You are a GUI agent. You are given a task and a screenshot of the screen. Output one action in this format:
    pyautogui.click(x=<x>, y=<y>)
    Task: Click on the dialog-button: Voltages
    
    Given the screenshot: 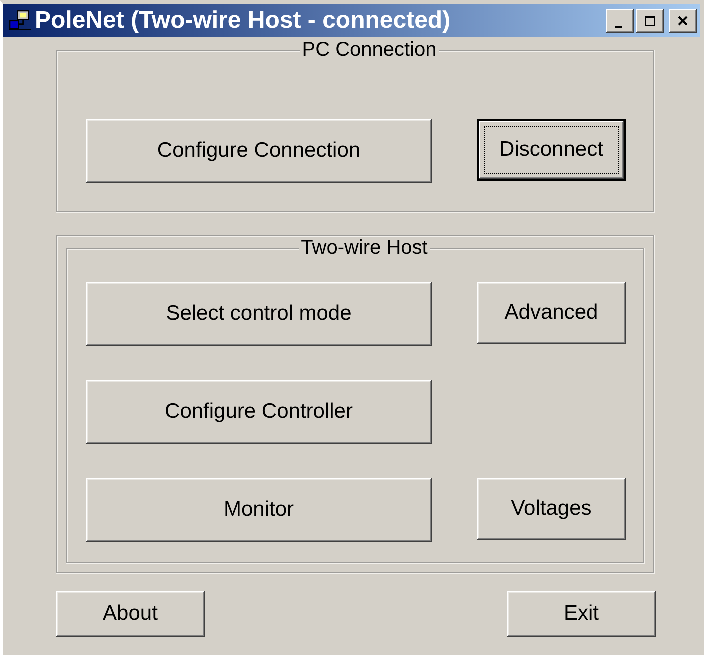 What is the action you would take?
    pyautogui.click(x=551, y=509)
    